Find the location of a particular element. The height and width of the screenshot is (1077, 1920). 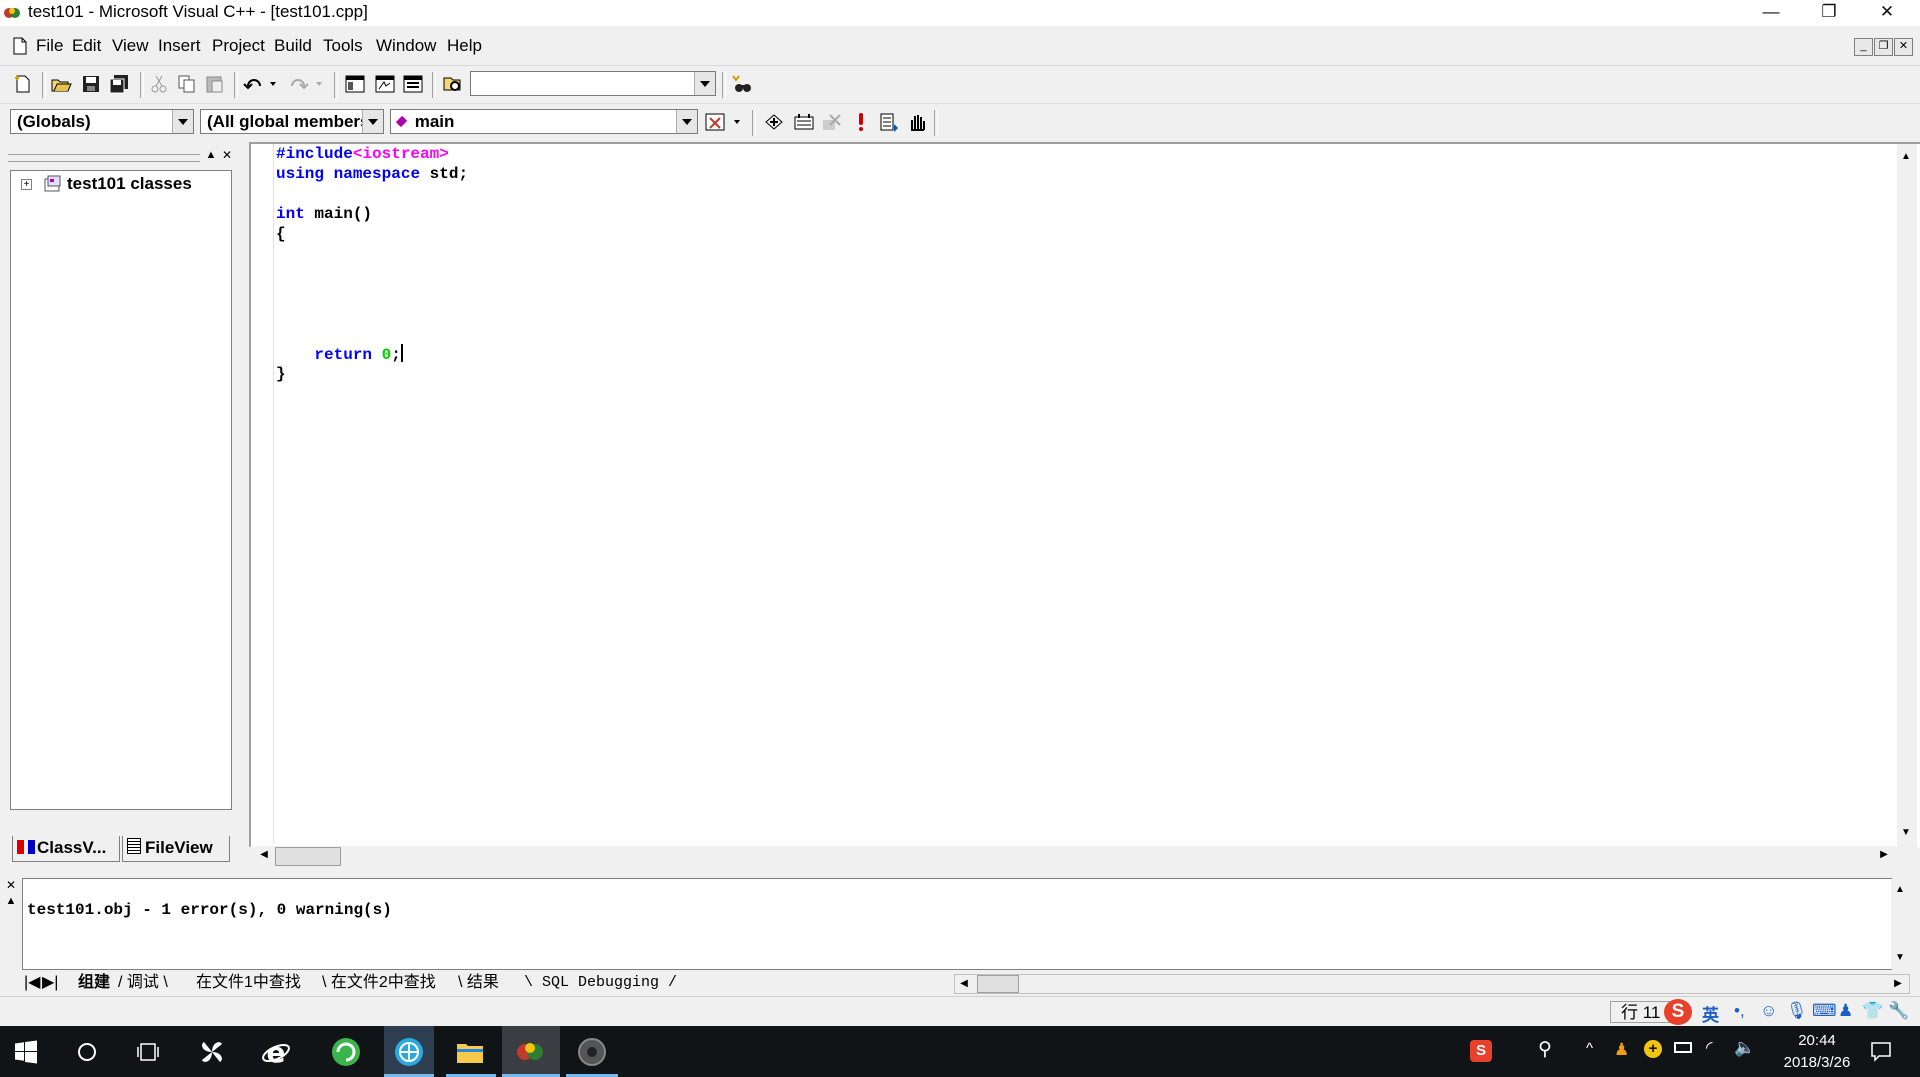

sogou-tray-icon: S is located at coordinates (1481, 1051).